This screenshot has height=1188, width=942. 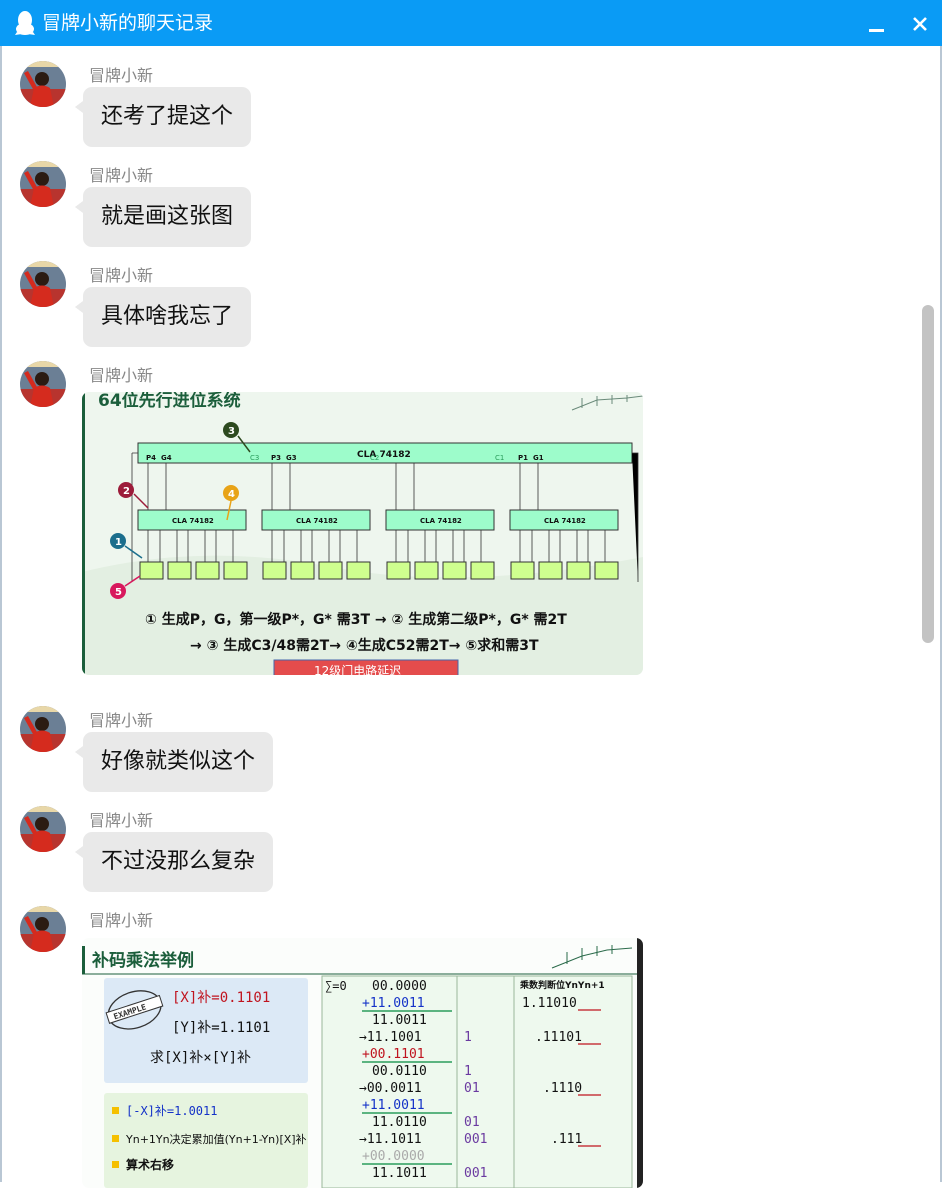 What do you see at coordinates (399, 1020) in the screenshot?
I see `calc-row: 11.0011` at bounding box center [399, 1020].